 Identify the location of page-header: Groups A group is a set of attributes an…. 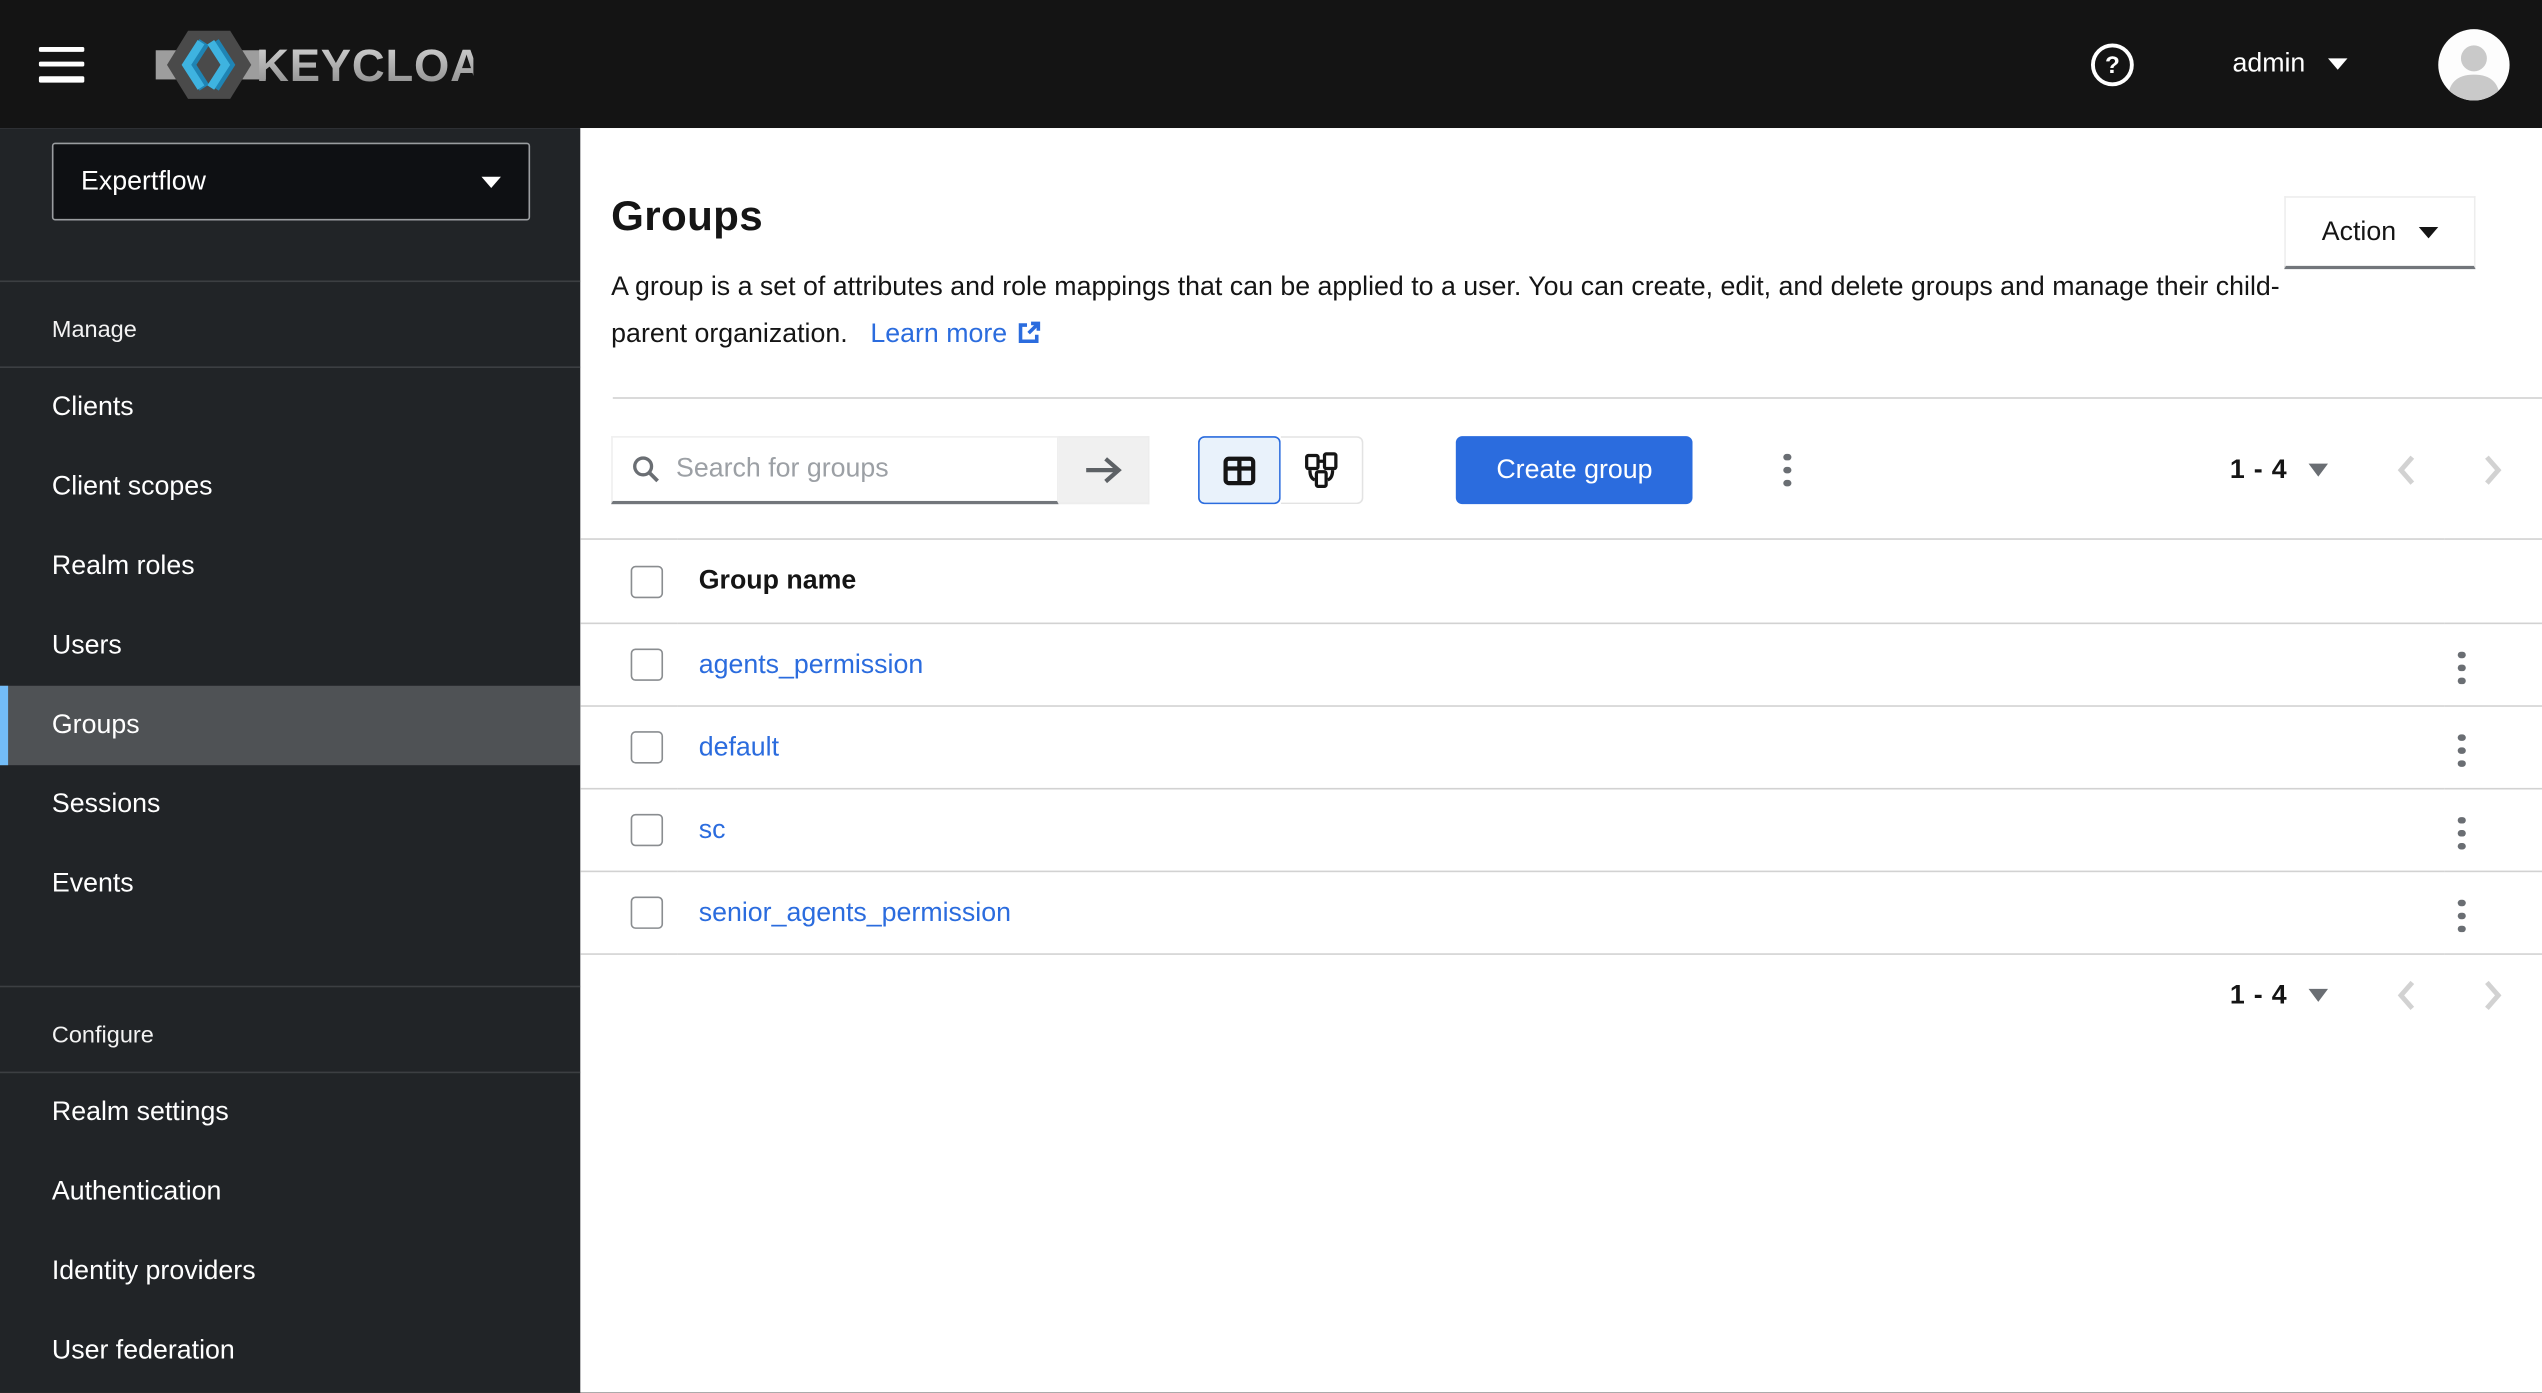
(1561, 262).